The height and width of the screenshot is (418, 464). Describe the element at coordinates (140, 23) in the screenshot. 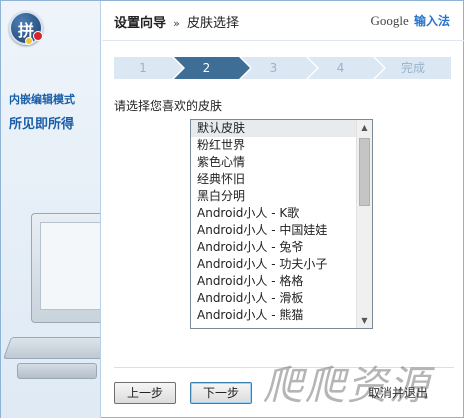

I see `breadcrumb-main: 设置向导` at that location.